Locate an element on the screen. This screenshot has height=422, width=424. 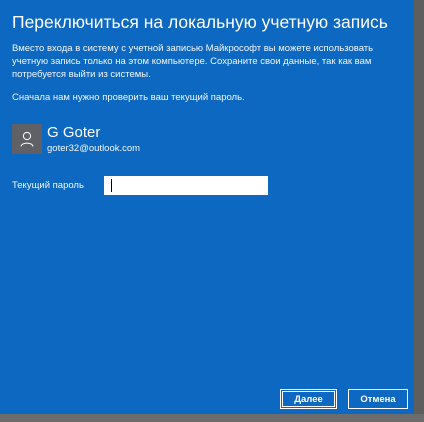
current-password-input is located at coordinates (186, 185).